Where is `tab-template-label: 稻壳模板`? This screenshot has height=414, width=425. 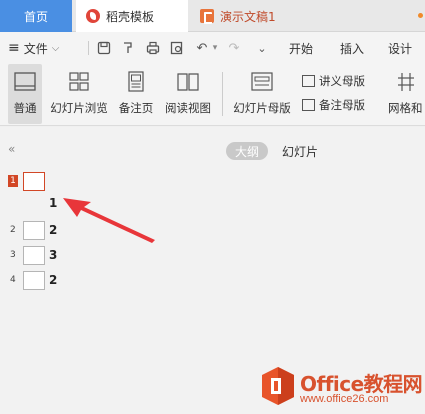
tab-template-label: 稻壳模板 is located at coordinates (130, 16).